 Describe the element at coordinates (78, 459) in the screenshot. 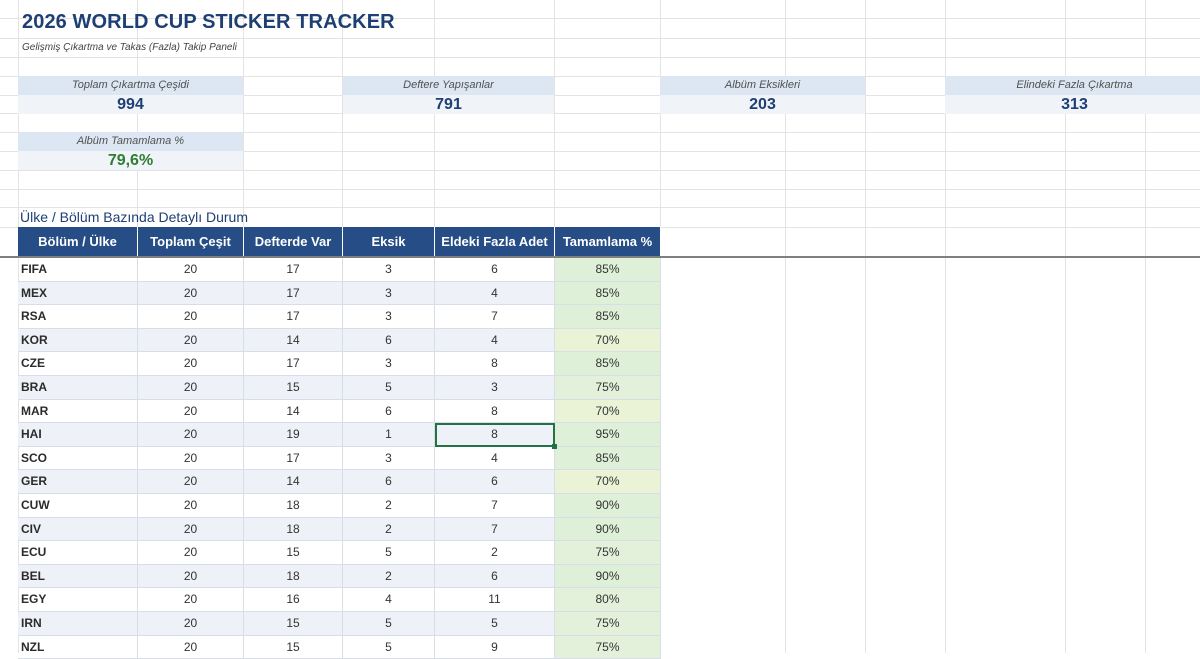

I see `country-cell: SCO` at that location.